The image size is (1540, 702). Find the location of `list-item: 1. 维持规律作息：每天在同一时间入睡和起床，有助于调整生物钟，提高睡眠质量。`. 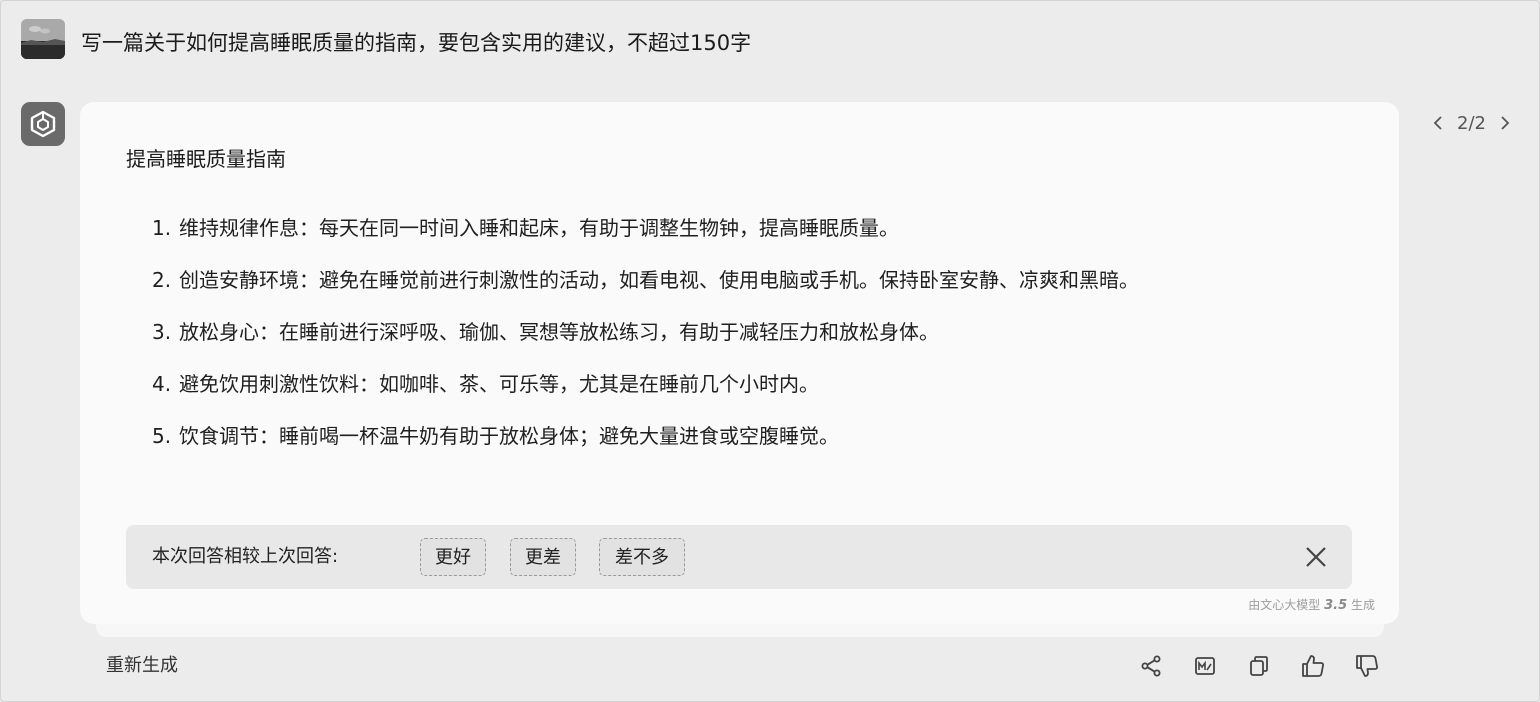

list-item: 1. 维持规律作息：每天在同一时间入睡和起床，有助于调整生物钟，提高睡眠质量。 is located at coordinates (742, 228).